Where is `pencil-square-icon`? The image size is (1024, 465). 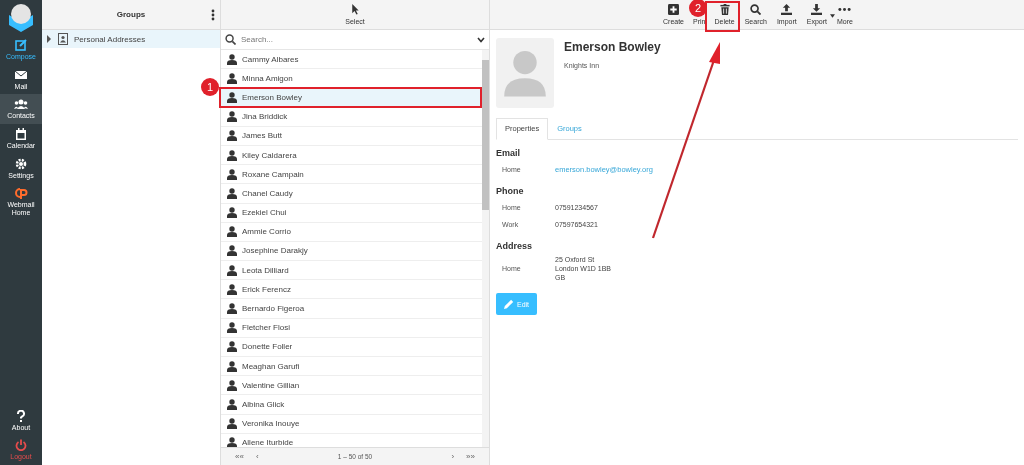
pencil-square-icon is located at coordinates (21, 45).